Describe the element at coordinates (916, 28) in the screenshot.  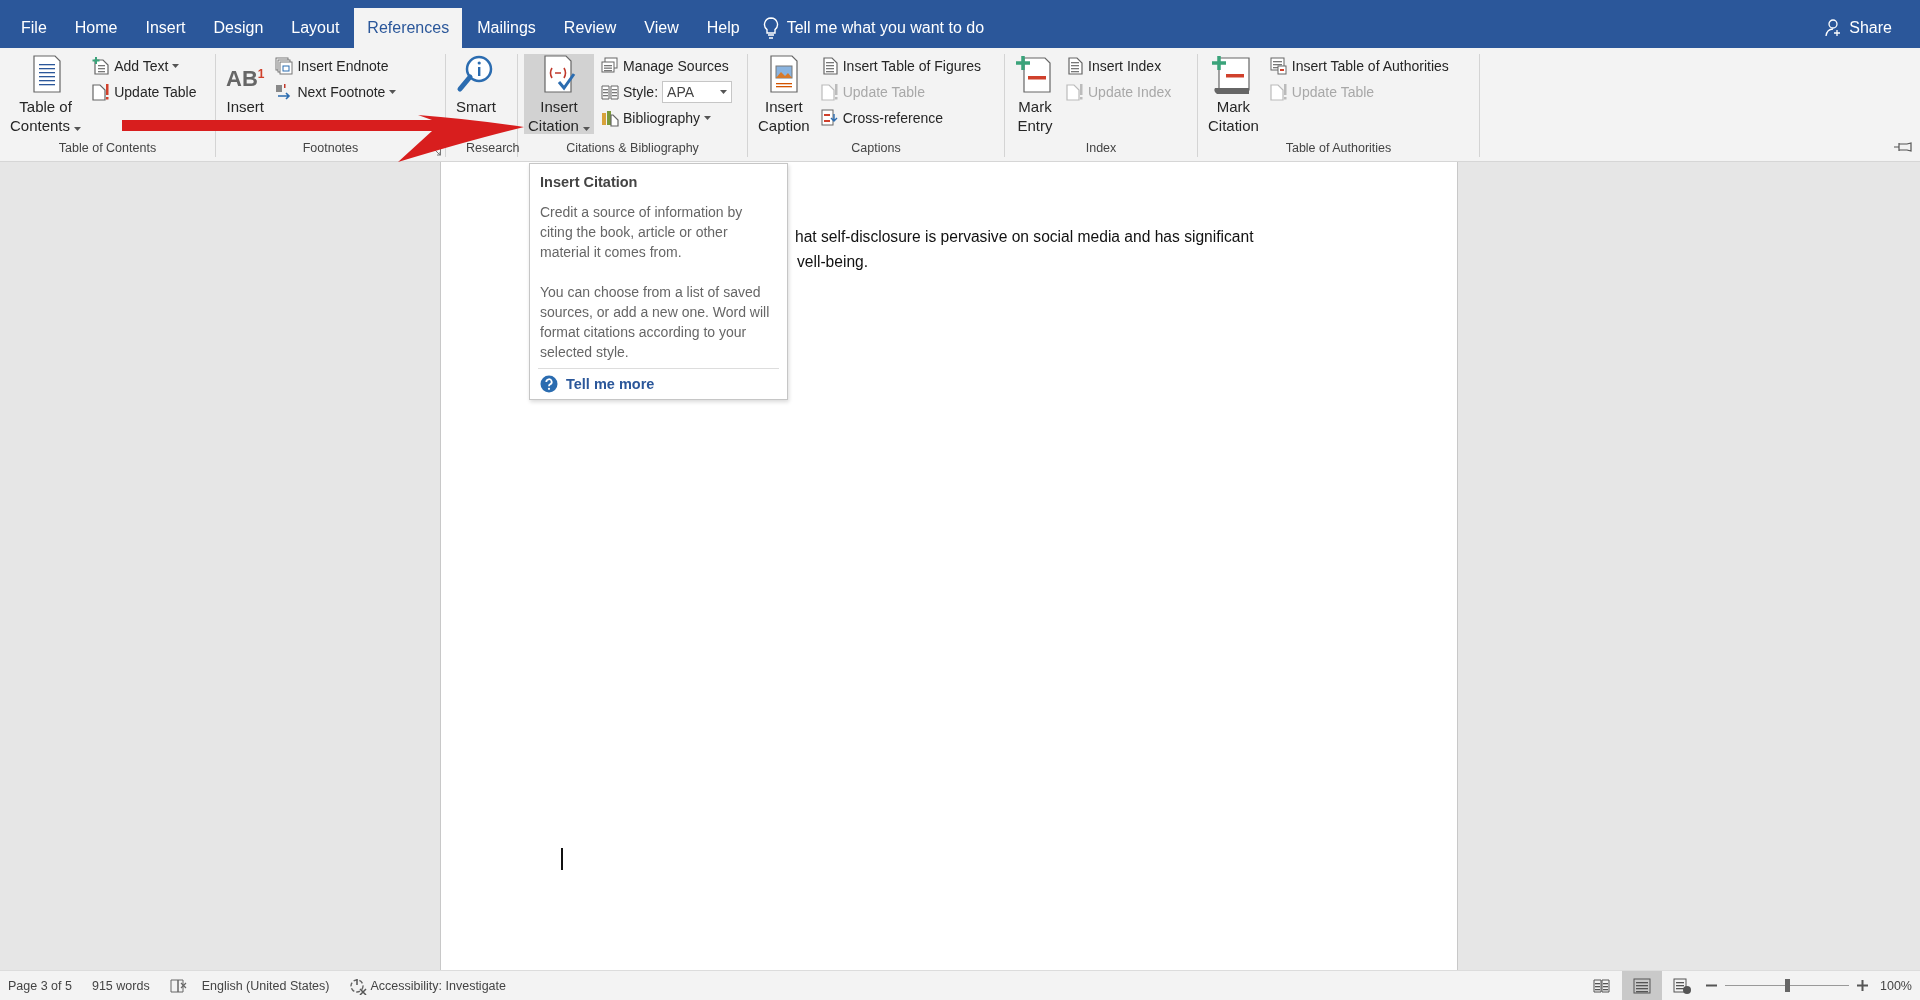
I see `tell-me-field: Tell me what you want to do` at that location.